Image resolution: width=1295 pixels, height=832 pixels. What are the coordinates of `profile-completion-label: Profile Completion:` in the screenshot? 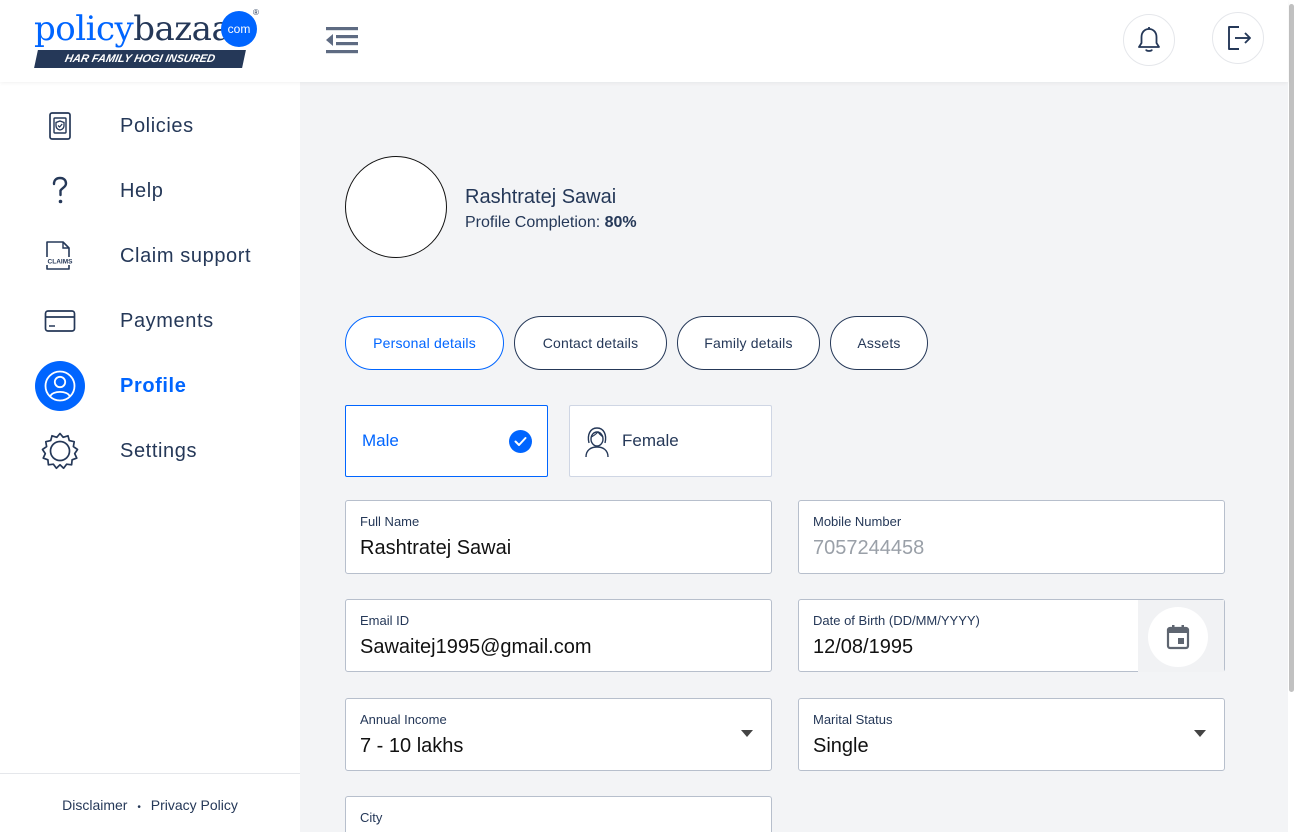 It's located at (533, 222).